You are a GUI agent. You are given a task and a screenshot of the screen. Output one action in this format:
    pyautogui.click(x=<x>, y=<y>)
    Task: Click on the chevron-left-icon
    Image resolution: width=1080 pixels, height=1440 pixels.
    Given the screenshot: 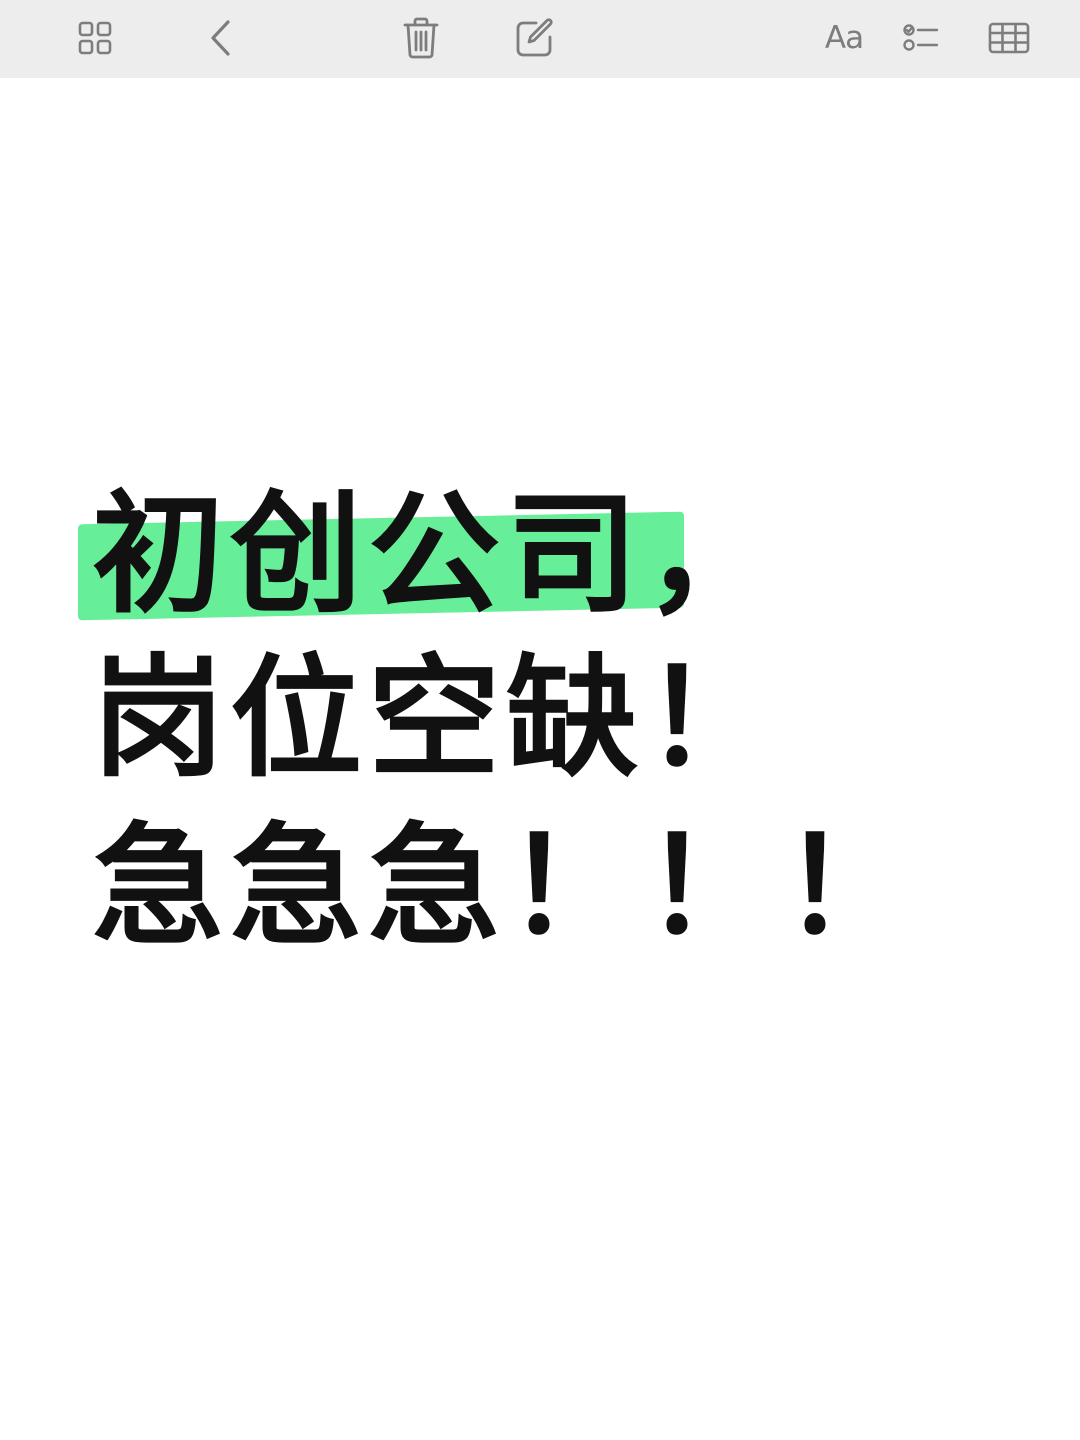 What is the action you would take?
    pyautogui.click(x=220, y=38)
    